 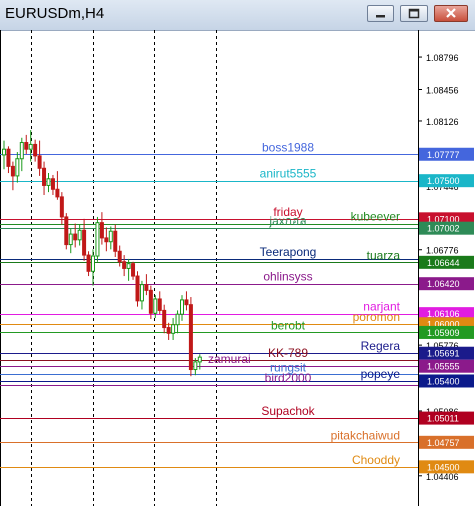 What do you see at coordinates (229, 359) in the screenshot?
I see `level-label: zamurai` at bounding box center [229, 359].